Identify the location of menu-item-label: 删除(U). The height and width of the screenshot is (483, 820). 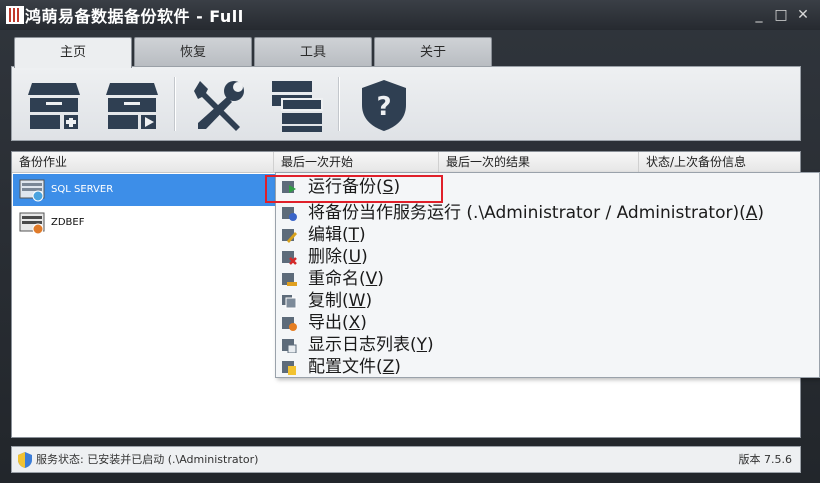
(338, 257).